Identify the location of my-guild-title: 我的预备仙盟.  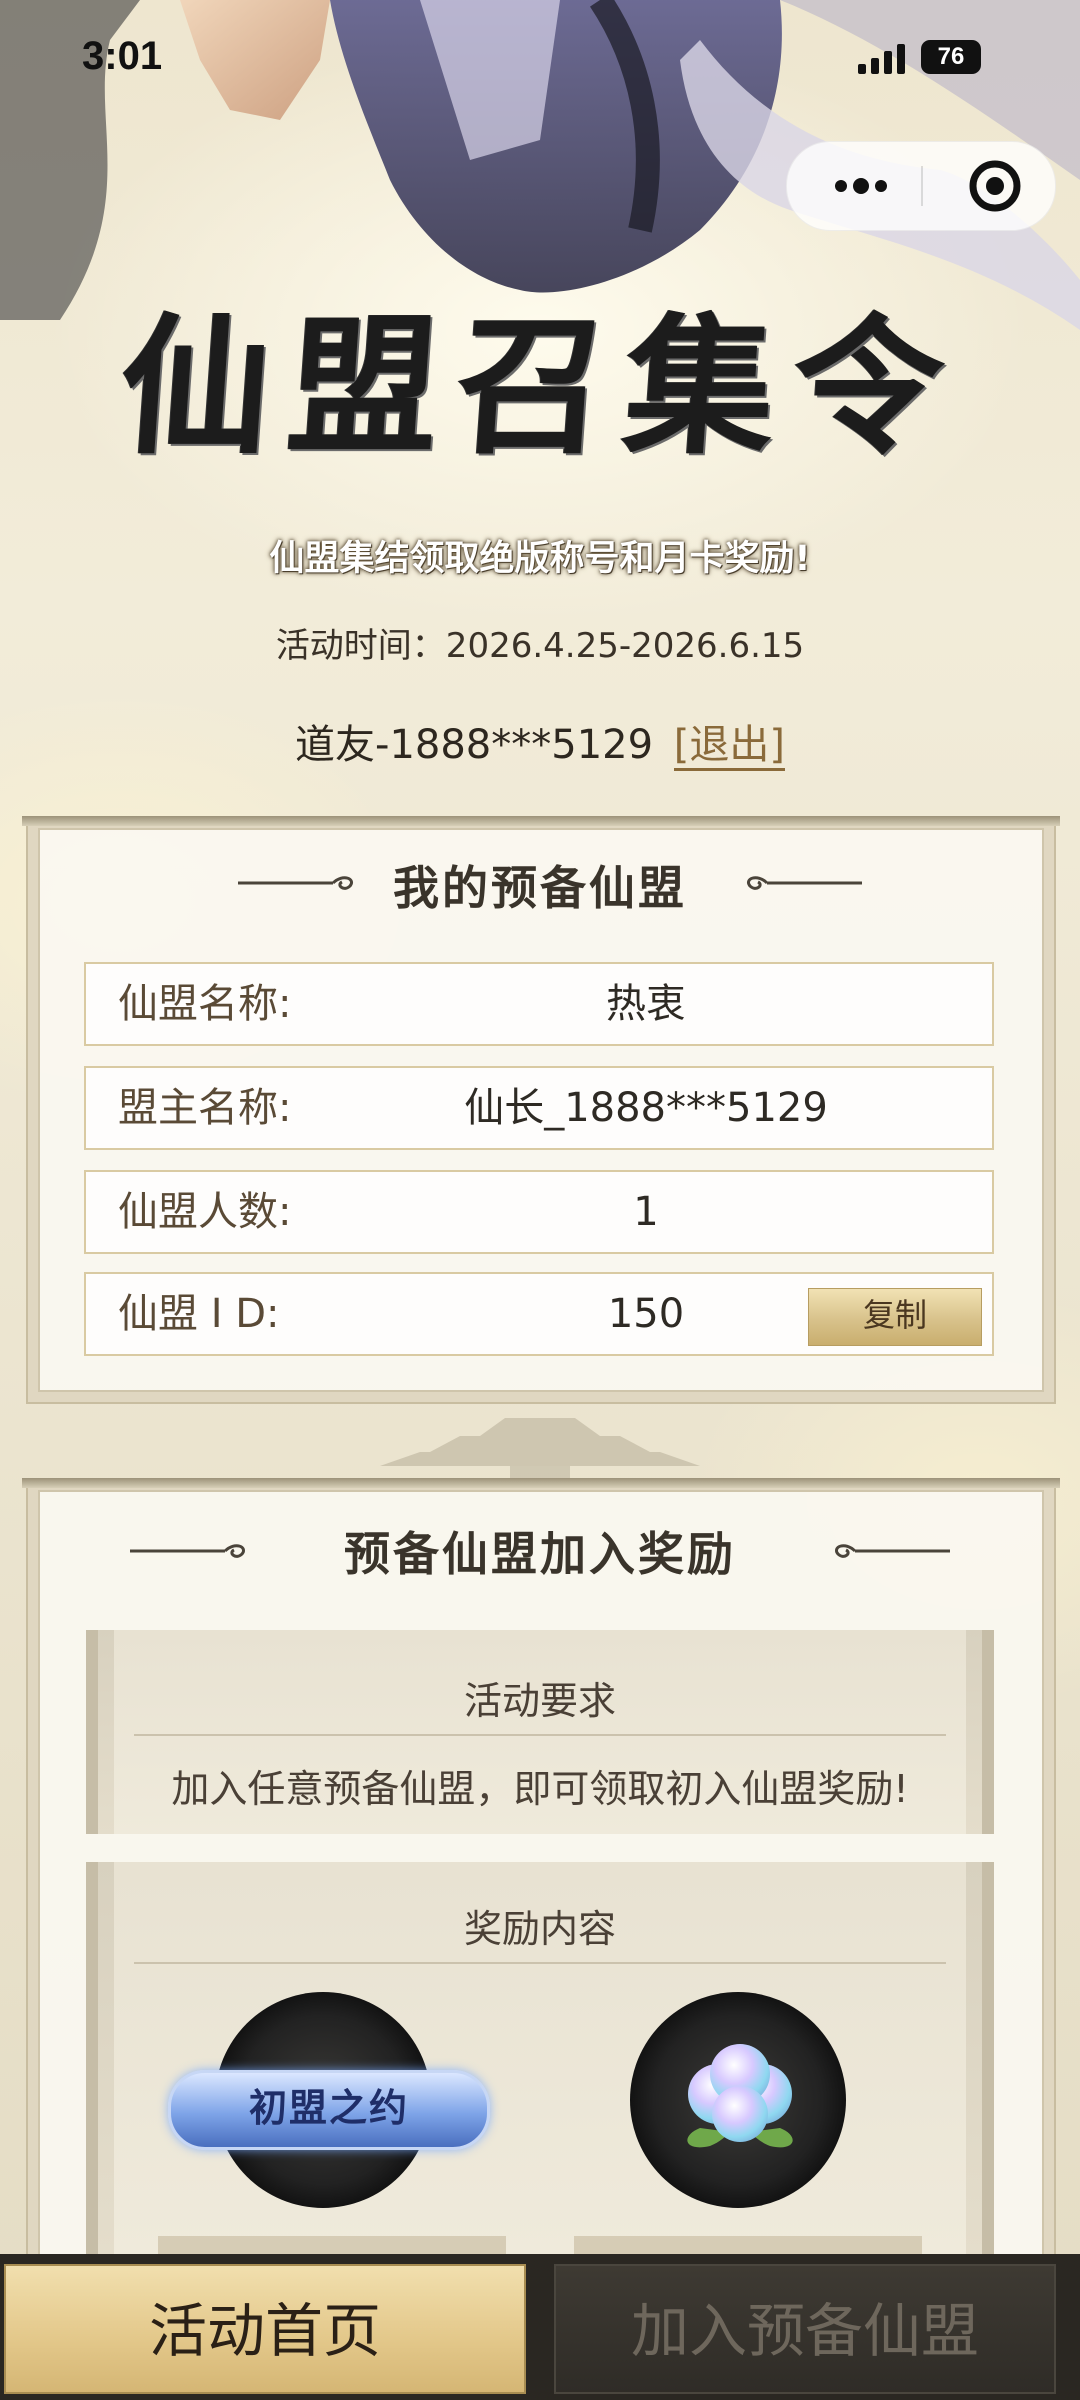
(540, 888).